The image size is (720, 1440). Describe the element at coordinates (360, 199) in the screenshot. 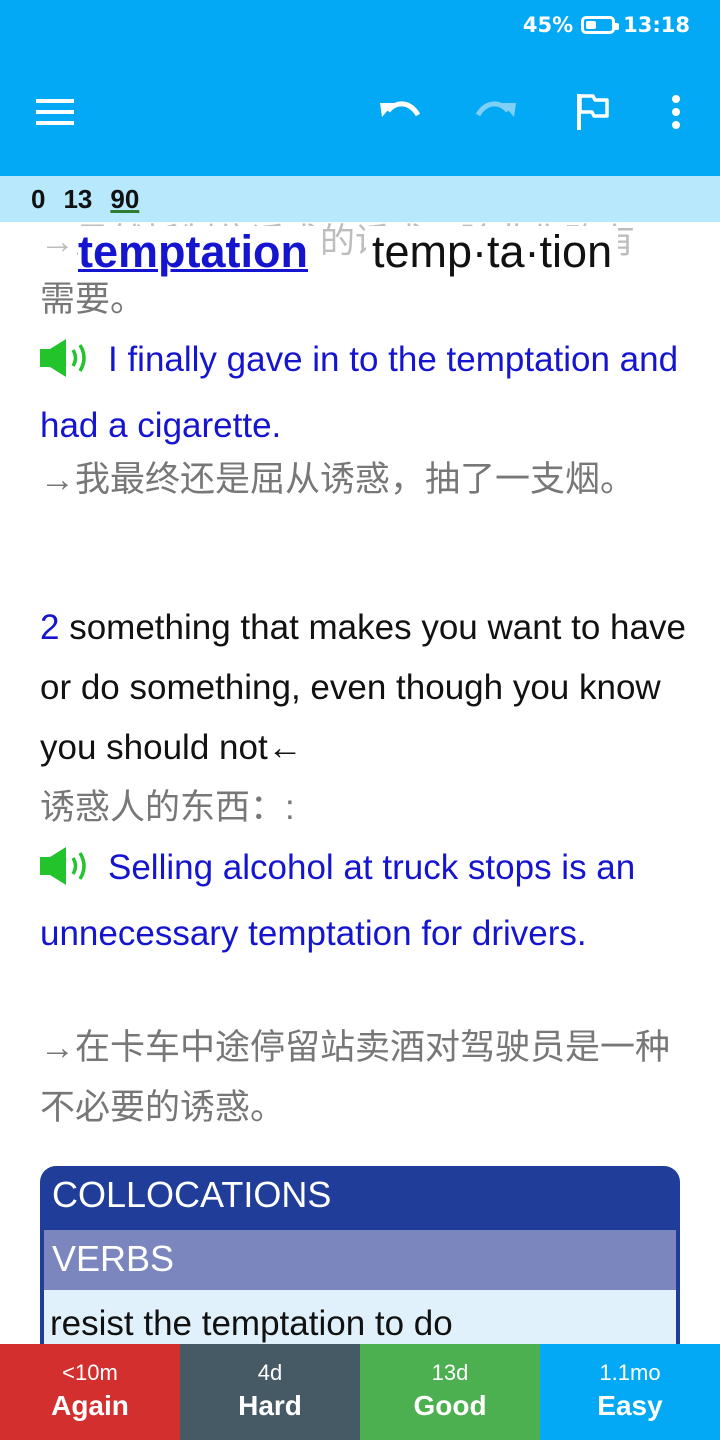

I see `card-counts-bar: 0 13 90` at that location.